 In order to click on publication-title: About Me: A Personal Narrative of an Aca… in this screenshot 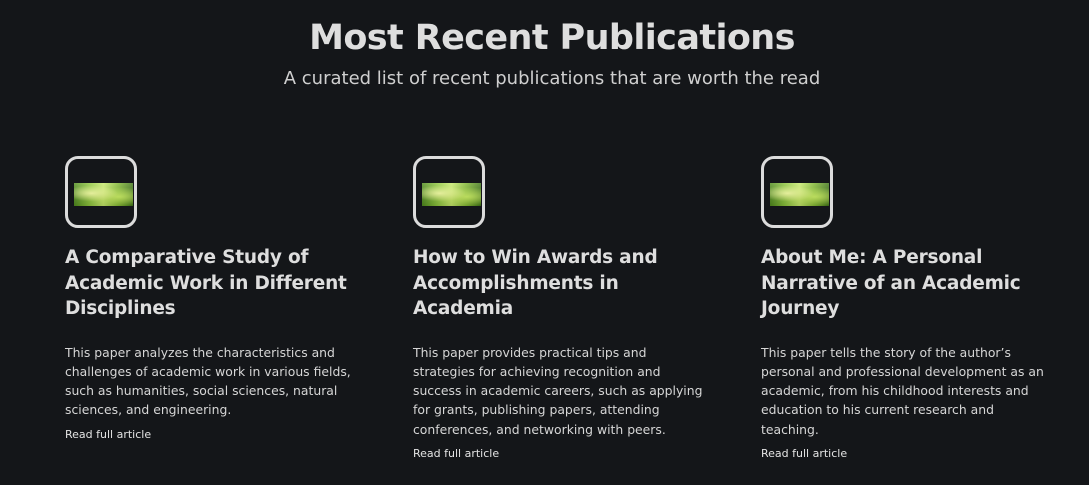, I will do `click(906, 283)`.